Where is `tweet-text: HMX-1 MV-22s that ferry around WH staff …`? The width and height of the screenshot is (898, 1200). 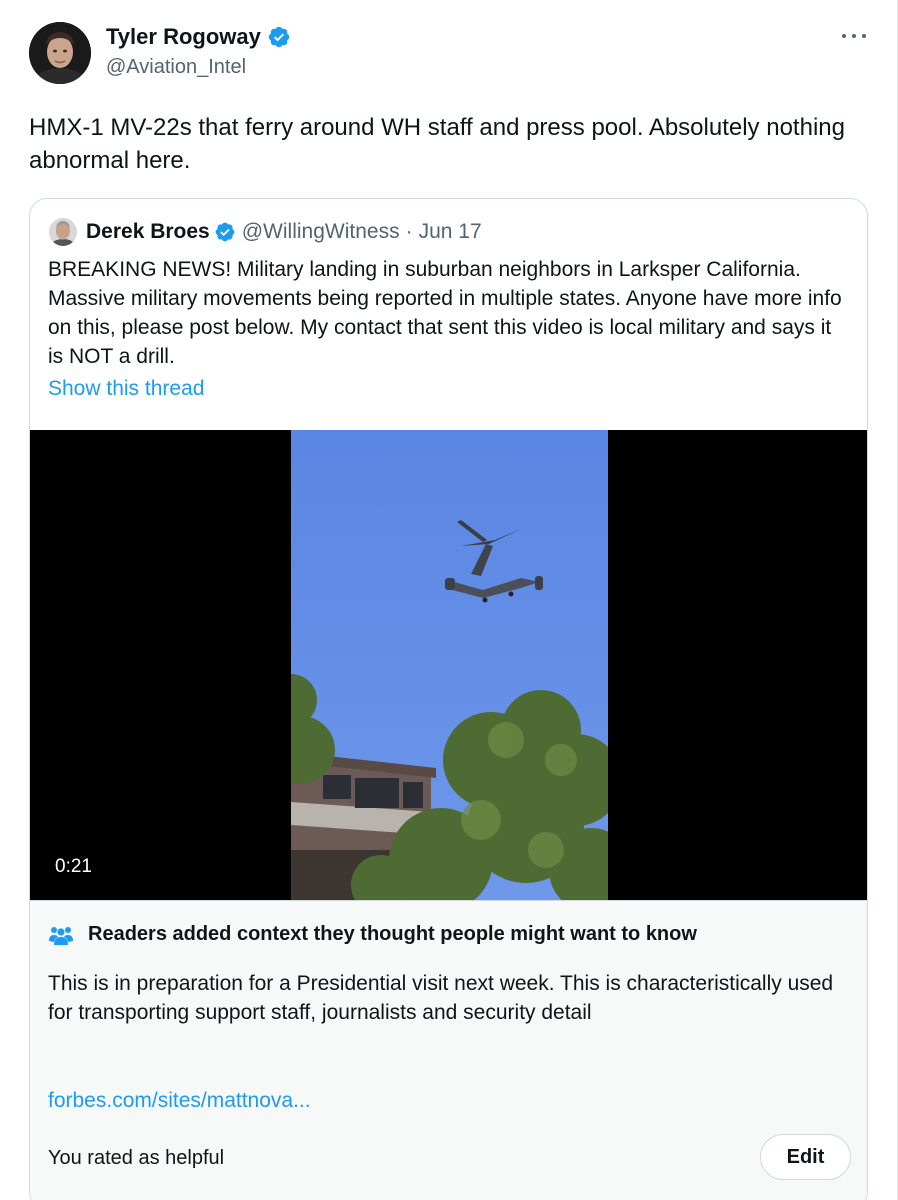 tweet-text: HMX-1 MV-22s that ferry around WH staff … is located at coordinates (437, 144).